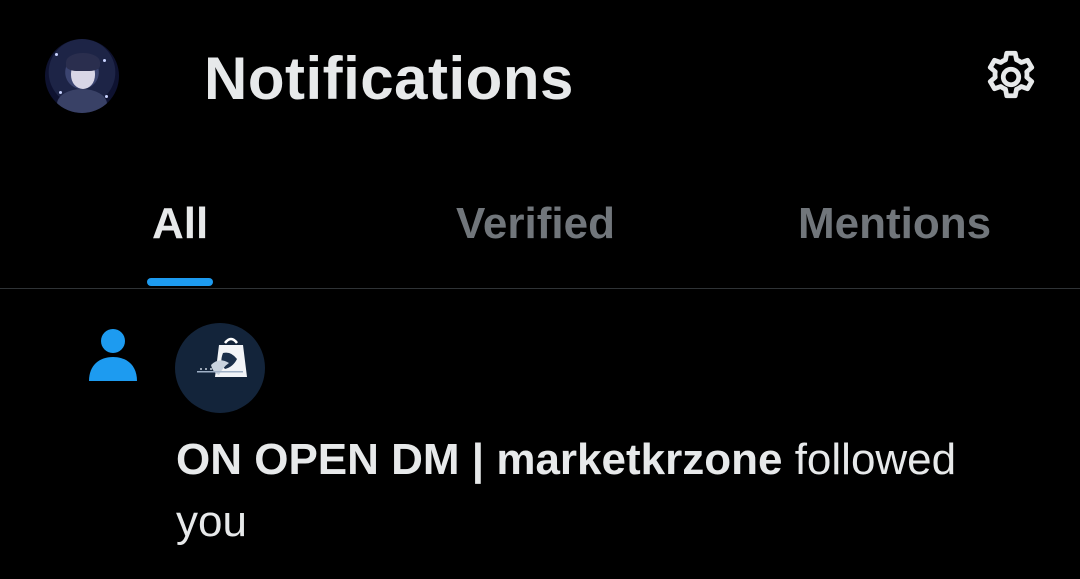  Describe the element at coordinates (389, 78) in the screenshot. I see `page-title: Notifications` at that location.